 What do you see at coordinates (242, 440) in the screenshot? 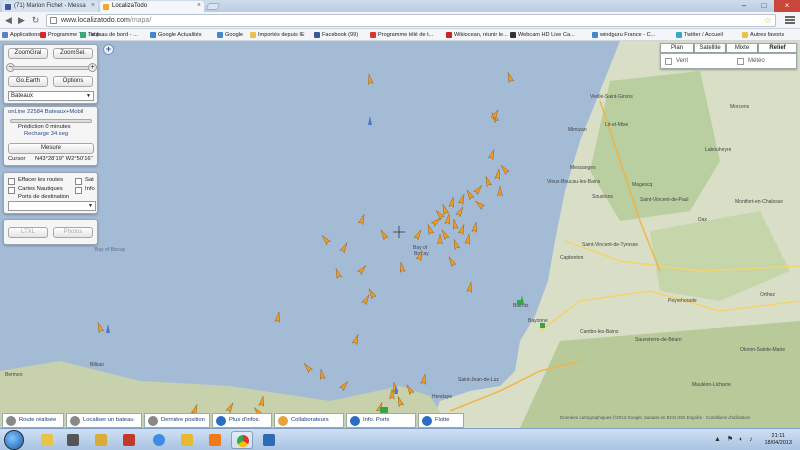
I see `taskbar-chrome` at bounding box center [242, 440].